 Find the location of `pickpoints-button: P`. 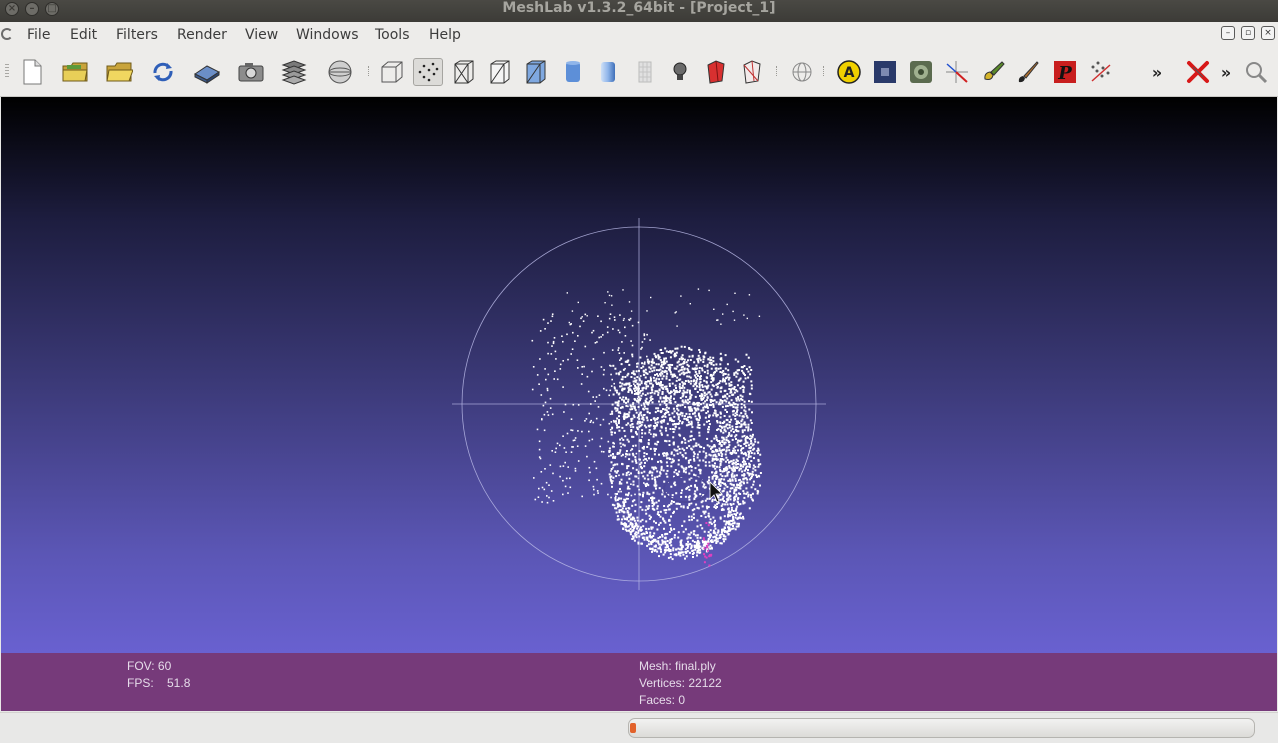

pickpoints-button: P is located at coordinates (1065, 72).